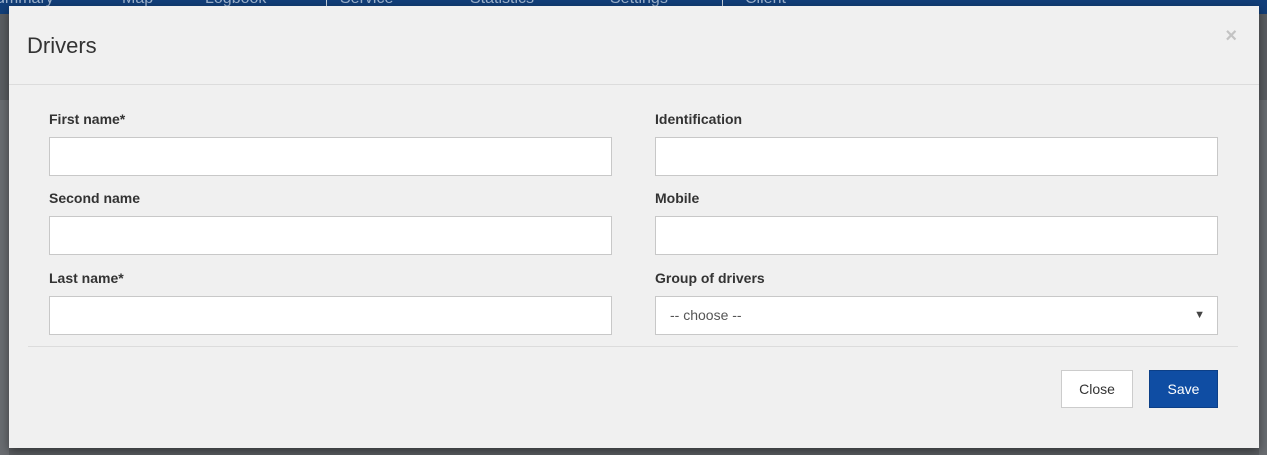 Image resolution: width=1267 pixels, height=455 pixels. What do you see at coordinates (1183, 389) in the screenshot?
I see `save-button: Save` at bounding box center [1183, 389].